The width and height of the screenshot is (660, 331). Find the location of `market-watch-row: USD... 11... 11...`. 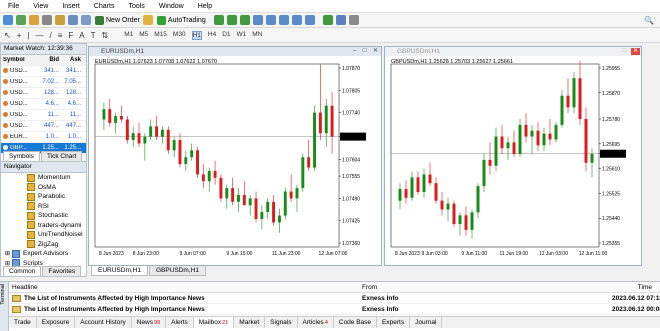

market-watch-row: USD... 11... 11... is located at coordinates (43, 115).